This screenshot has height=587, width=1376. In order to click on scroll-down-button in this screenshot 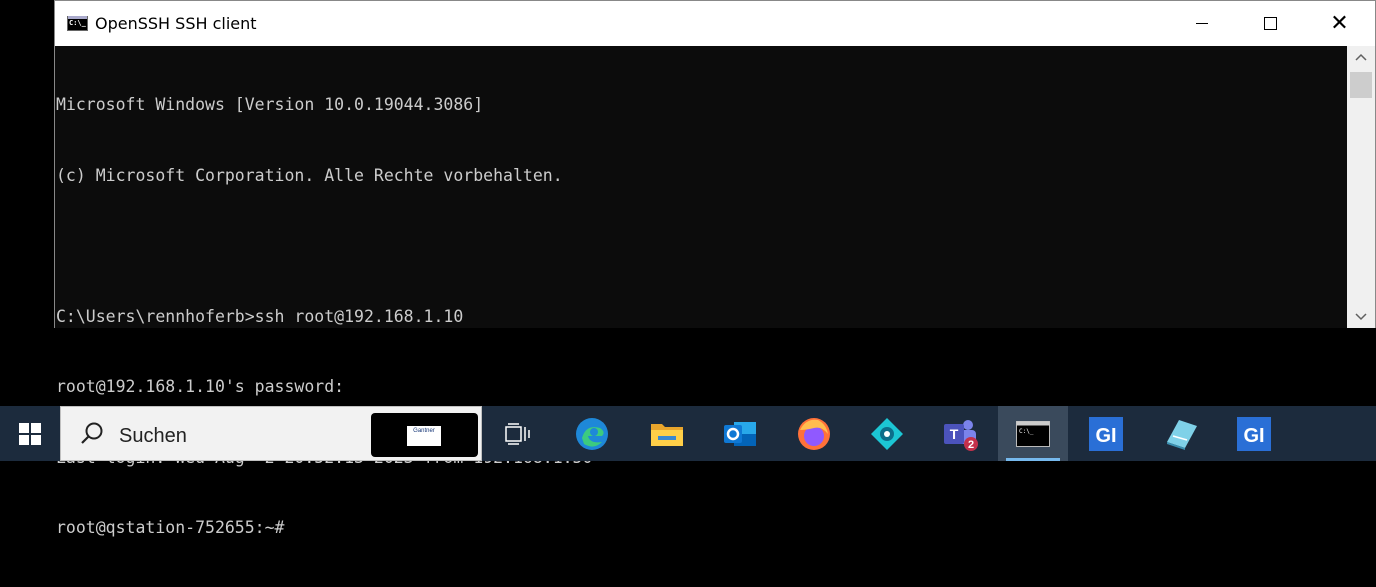, I will do `click(1361, 317)`.